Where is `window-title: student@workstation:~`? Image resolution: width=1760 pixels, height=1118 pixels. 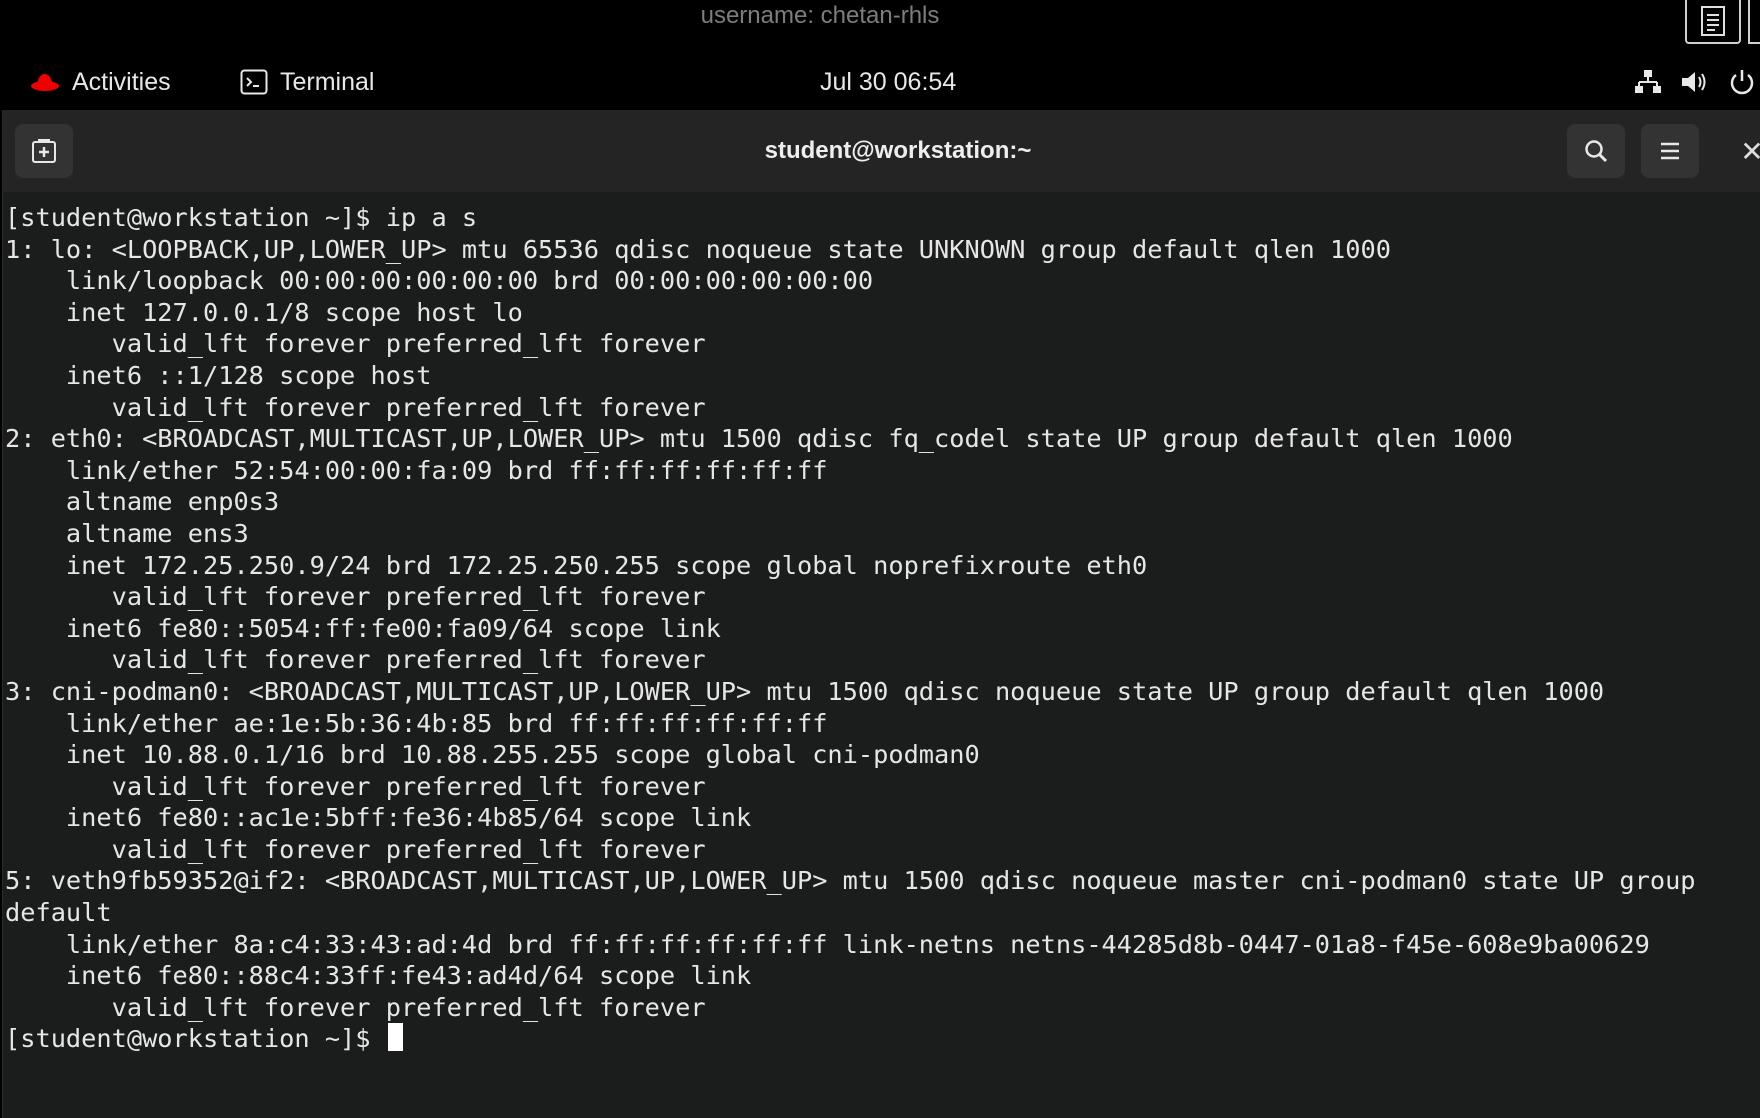 window-title: student@workstation:~ is located at coordinates (898, 150).